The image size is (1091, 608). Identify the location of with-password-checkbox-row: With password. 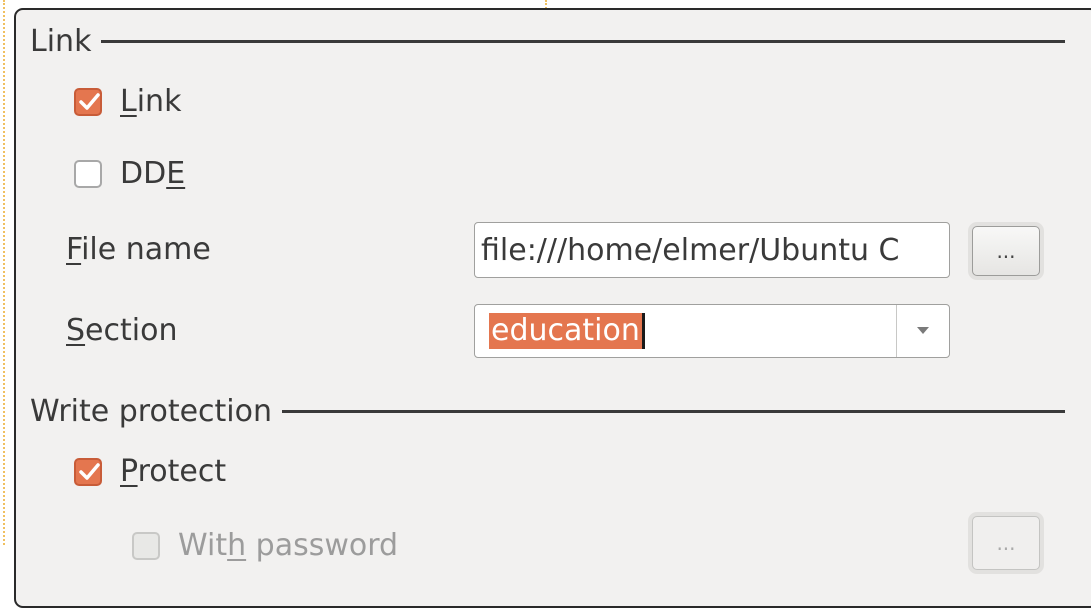
(265, 545).